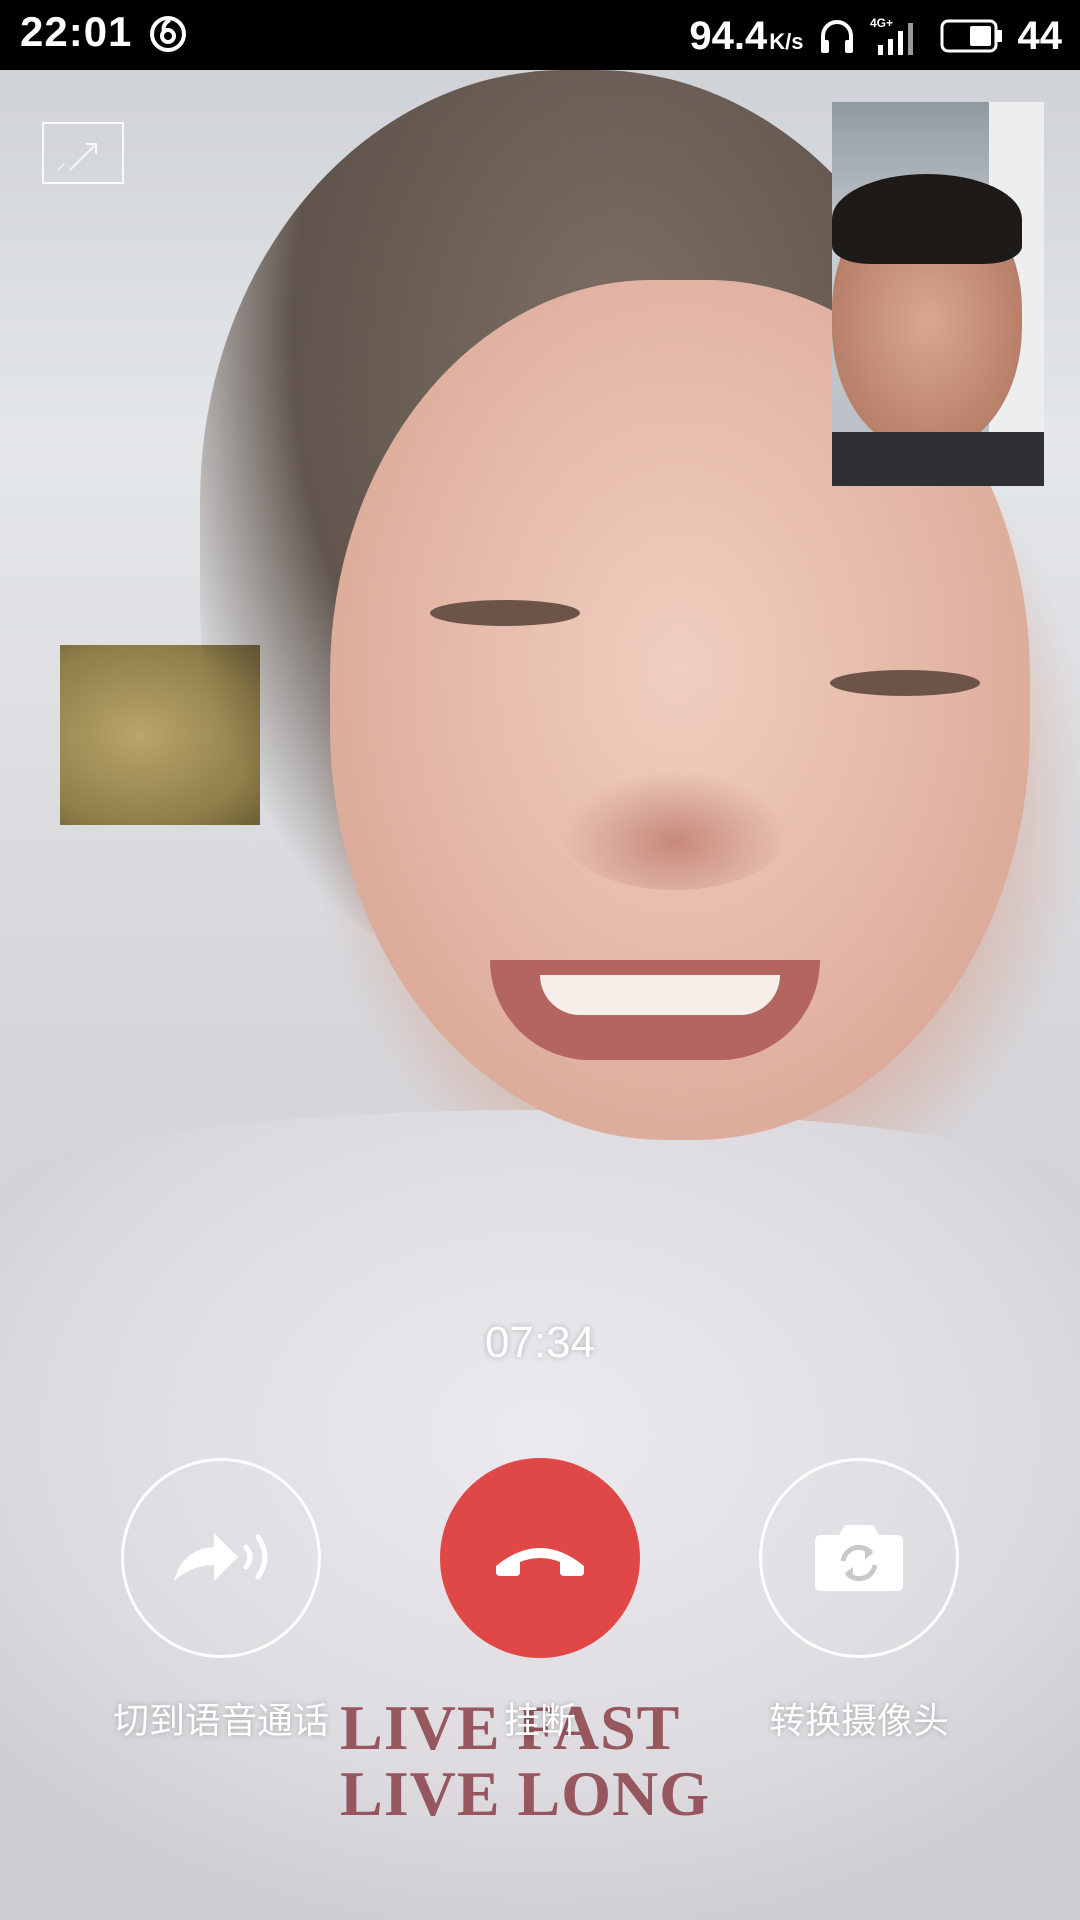 The image size is (1080, 1920). Describe the element at coordinates (675, 830) in the screenshot. I see `remote-person-nose` at that location.